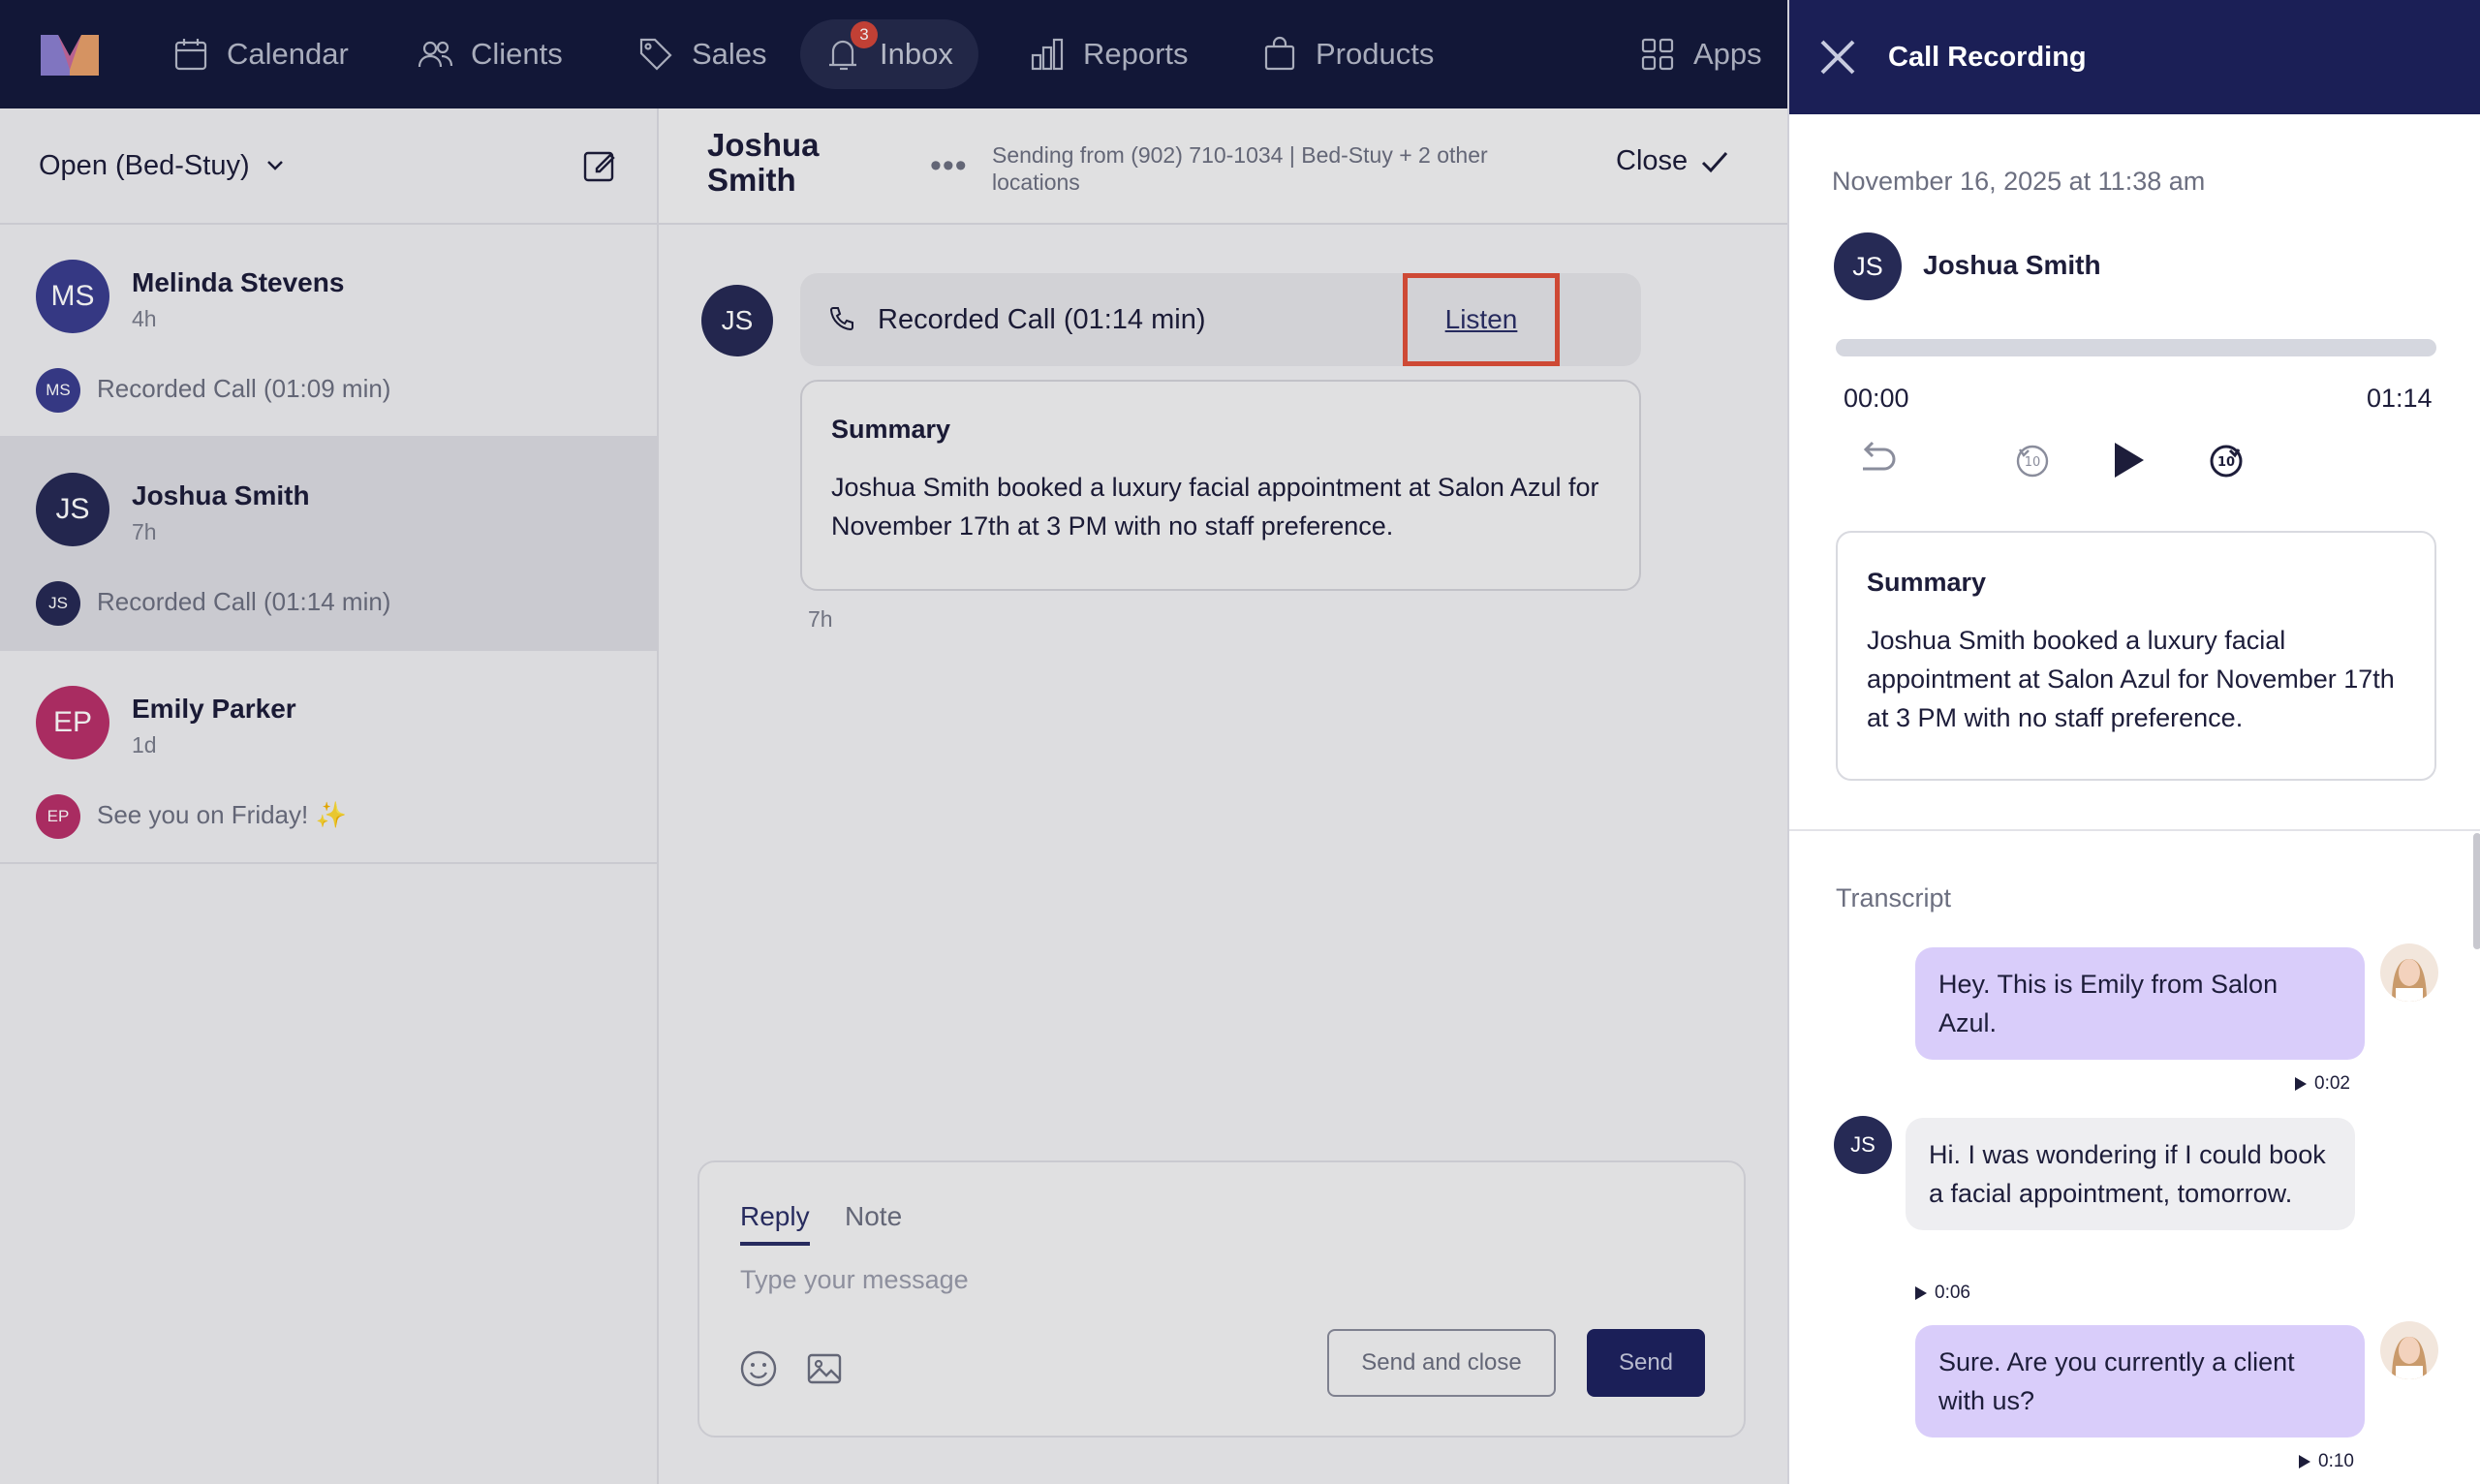 The image size is (2480, 1484). Describe the element at coordinates (864, 34) in the screenshot. I see `inbox-badge: 3` at that location.